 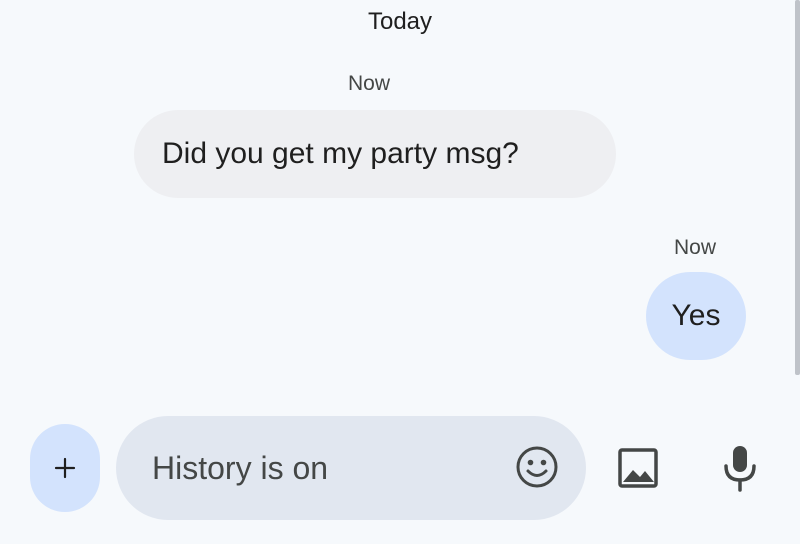 I want to click on voice-button, so click(x=740, y=468).